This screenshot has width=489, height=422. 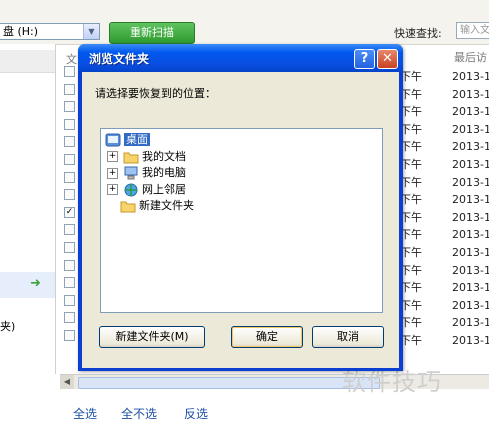 I want to click on tree-item-label: 我的文档, so click(x=164, y=156).